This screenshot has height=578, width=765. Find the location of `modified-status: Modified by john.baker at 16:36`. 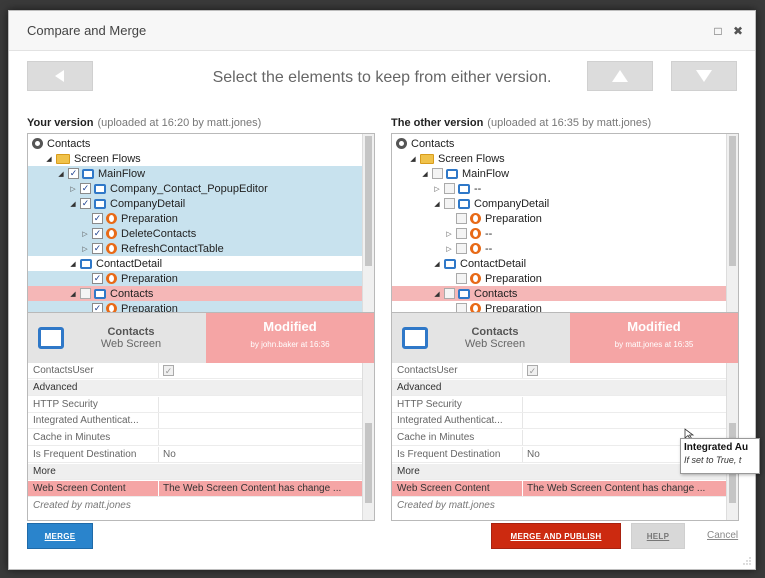

modified-status: Modified by john.baker at 16:36 is located at coordinates (290, 338).